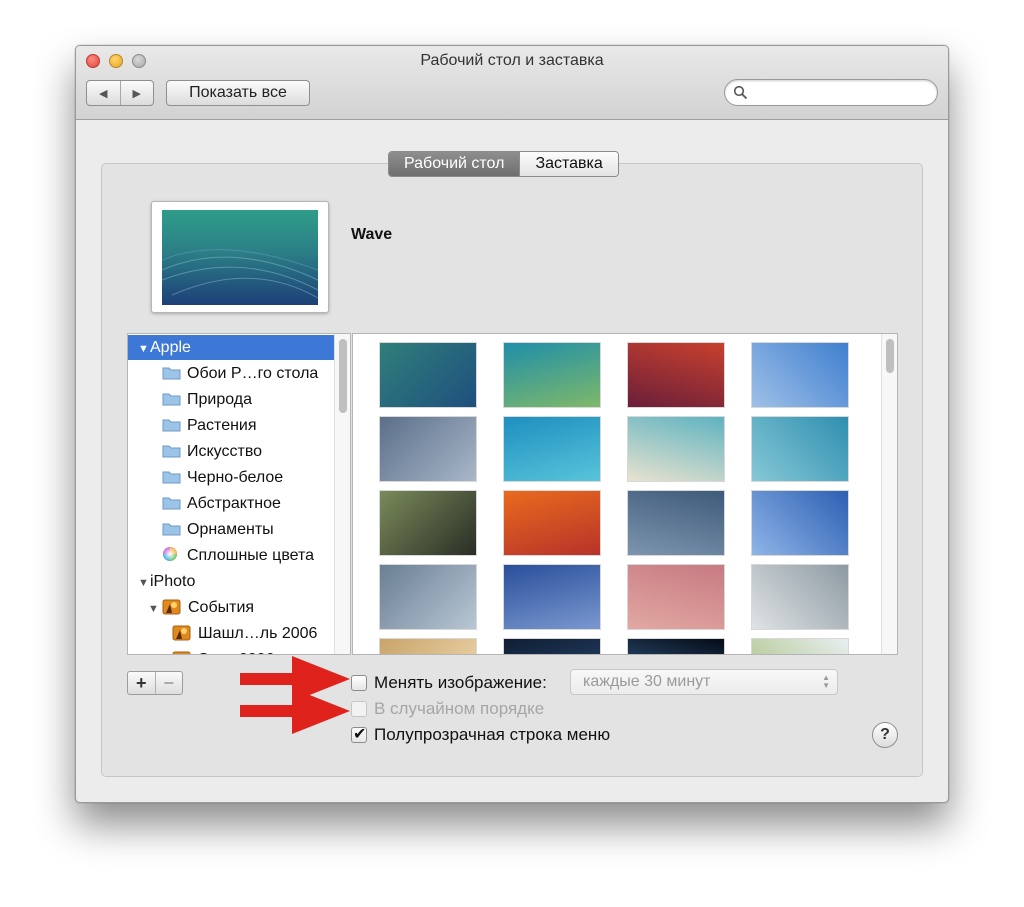  What do you see at coordinates (890, 356) in the screenshot?
I see `grid-scroll-thumb` at bounding box center [890, 356].